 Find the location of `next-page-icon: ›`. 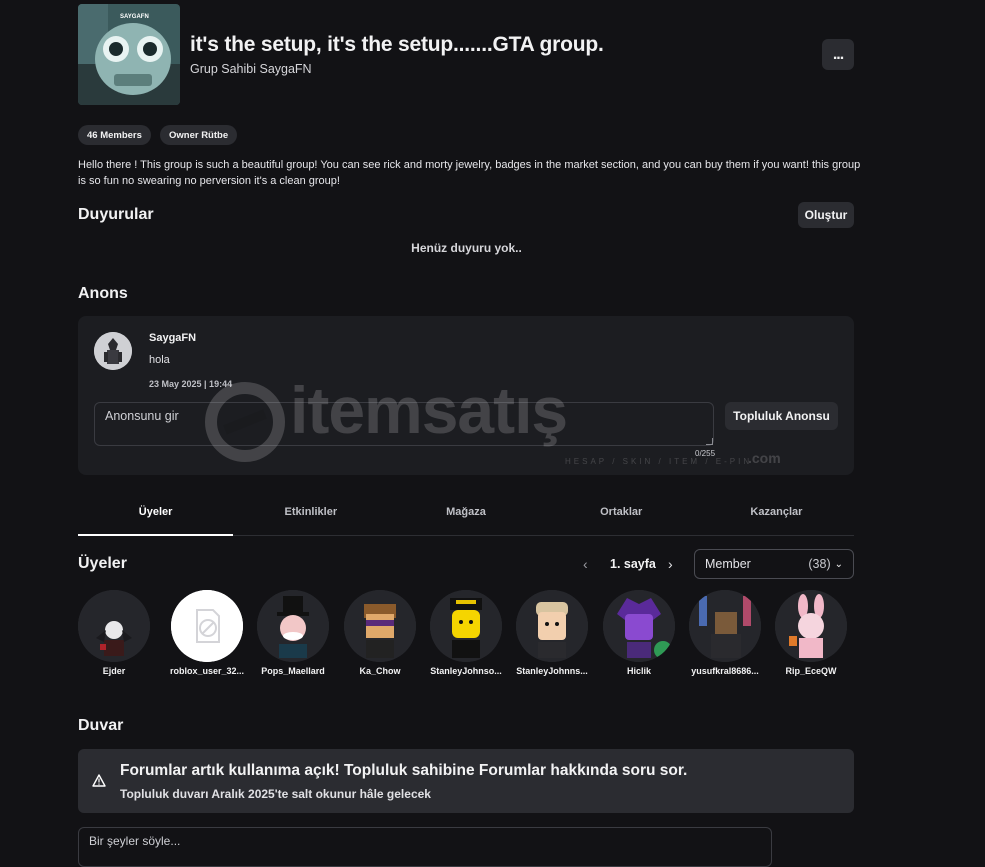

next-page-icon: › is located at coordinates (670, 564).